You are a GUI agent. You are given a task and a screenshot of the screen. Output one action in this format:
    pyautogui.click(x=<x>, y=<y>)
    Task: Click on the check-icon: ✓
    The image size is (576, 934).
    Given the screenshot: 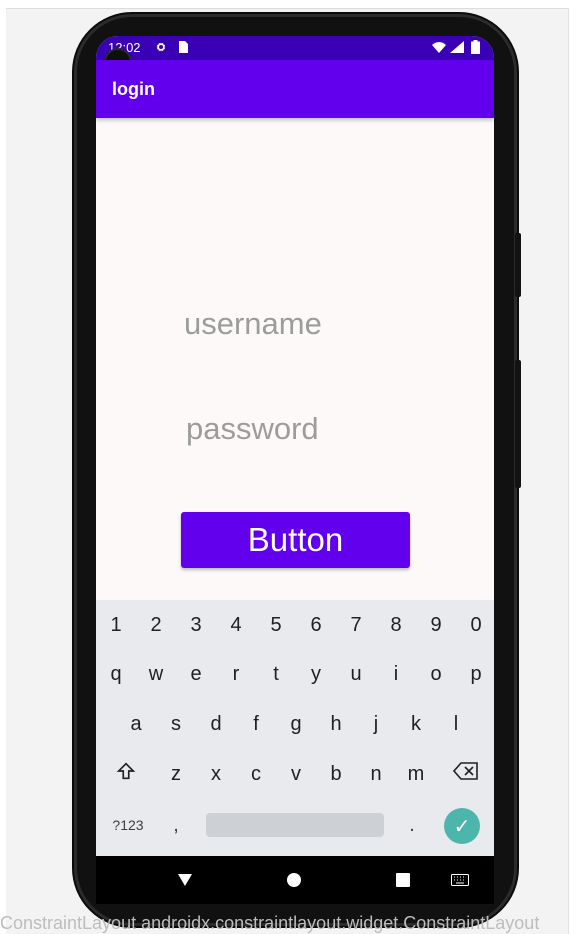 What is the action you would take?
    pyautogui.click(x=462, y=826)
    